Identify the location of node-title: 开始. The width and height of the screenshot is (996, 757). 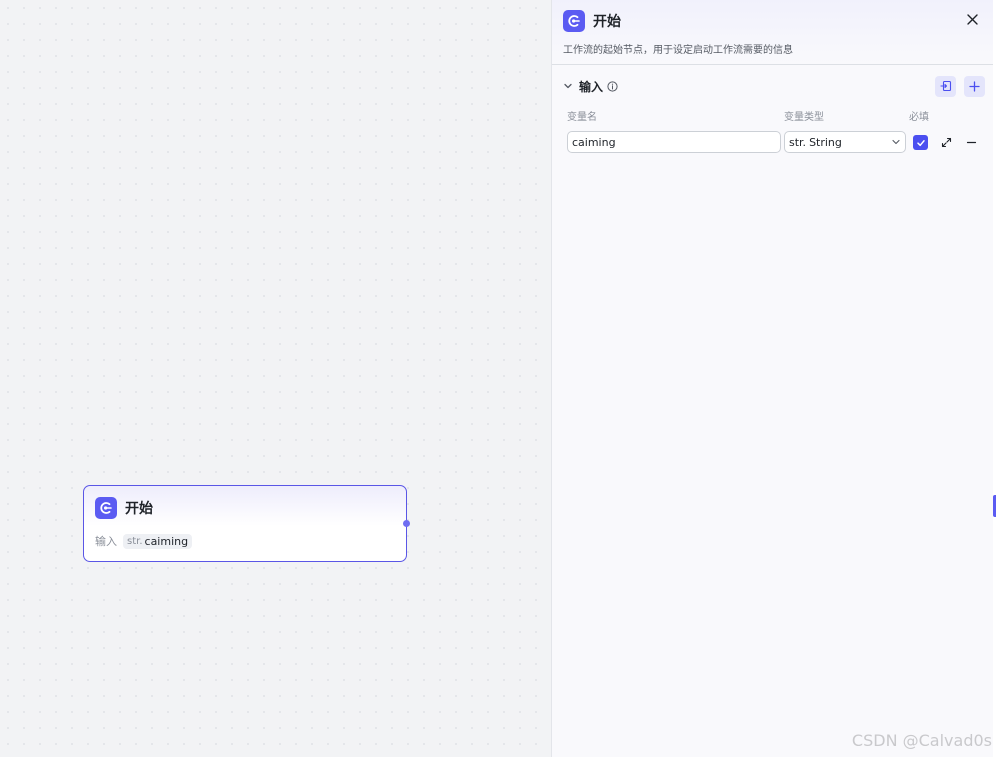
(139, 509).